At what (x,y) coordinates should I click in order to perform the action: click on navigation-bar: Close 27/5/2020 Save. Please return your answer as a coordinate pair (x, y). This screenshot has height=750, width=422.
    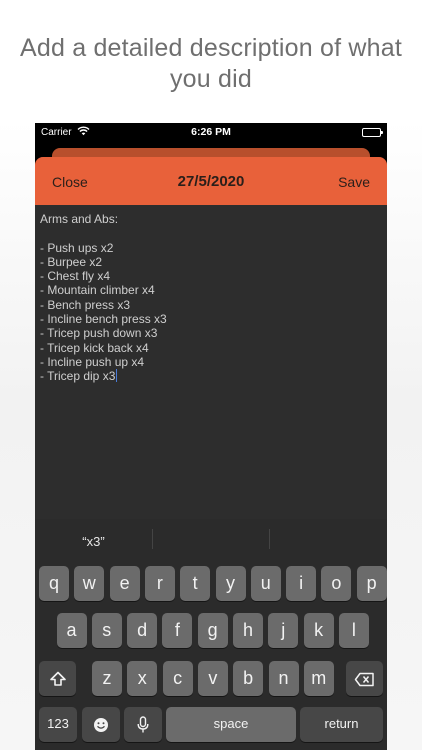
    Looking at the image, I should click on (211, 181).